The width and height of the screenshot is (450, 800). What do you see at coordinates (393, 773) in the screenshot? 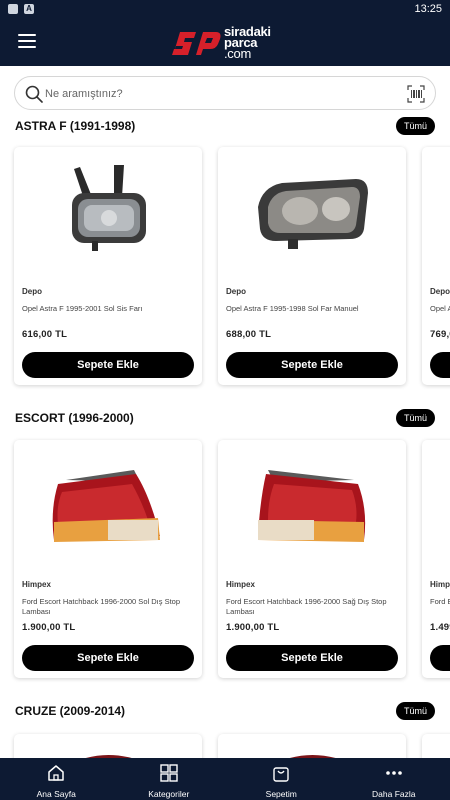
I see `more-icon` at bounding box center [393, 773].